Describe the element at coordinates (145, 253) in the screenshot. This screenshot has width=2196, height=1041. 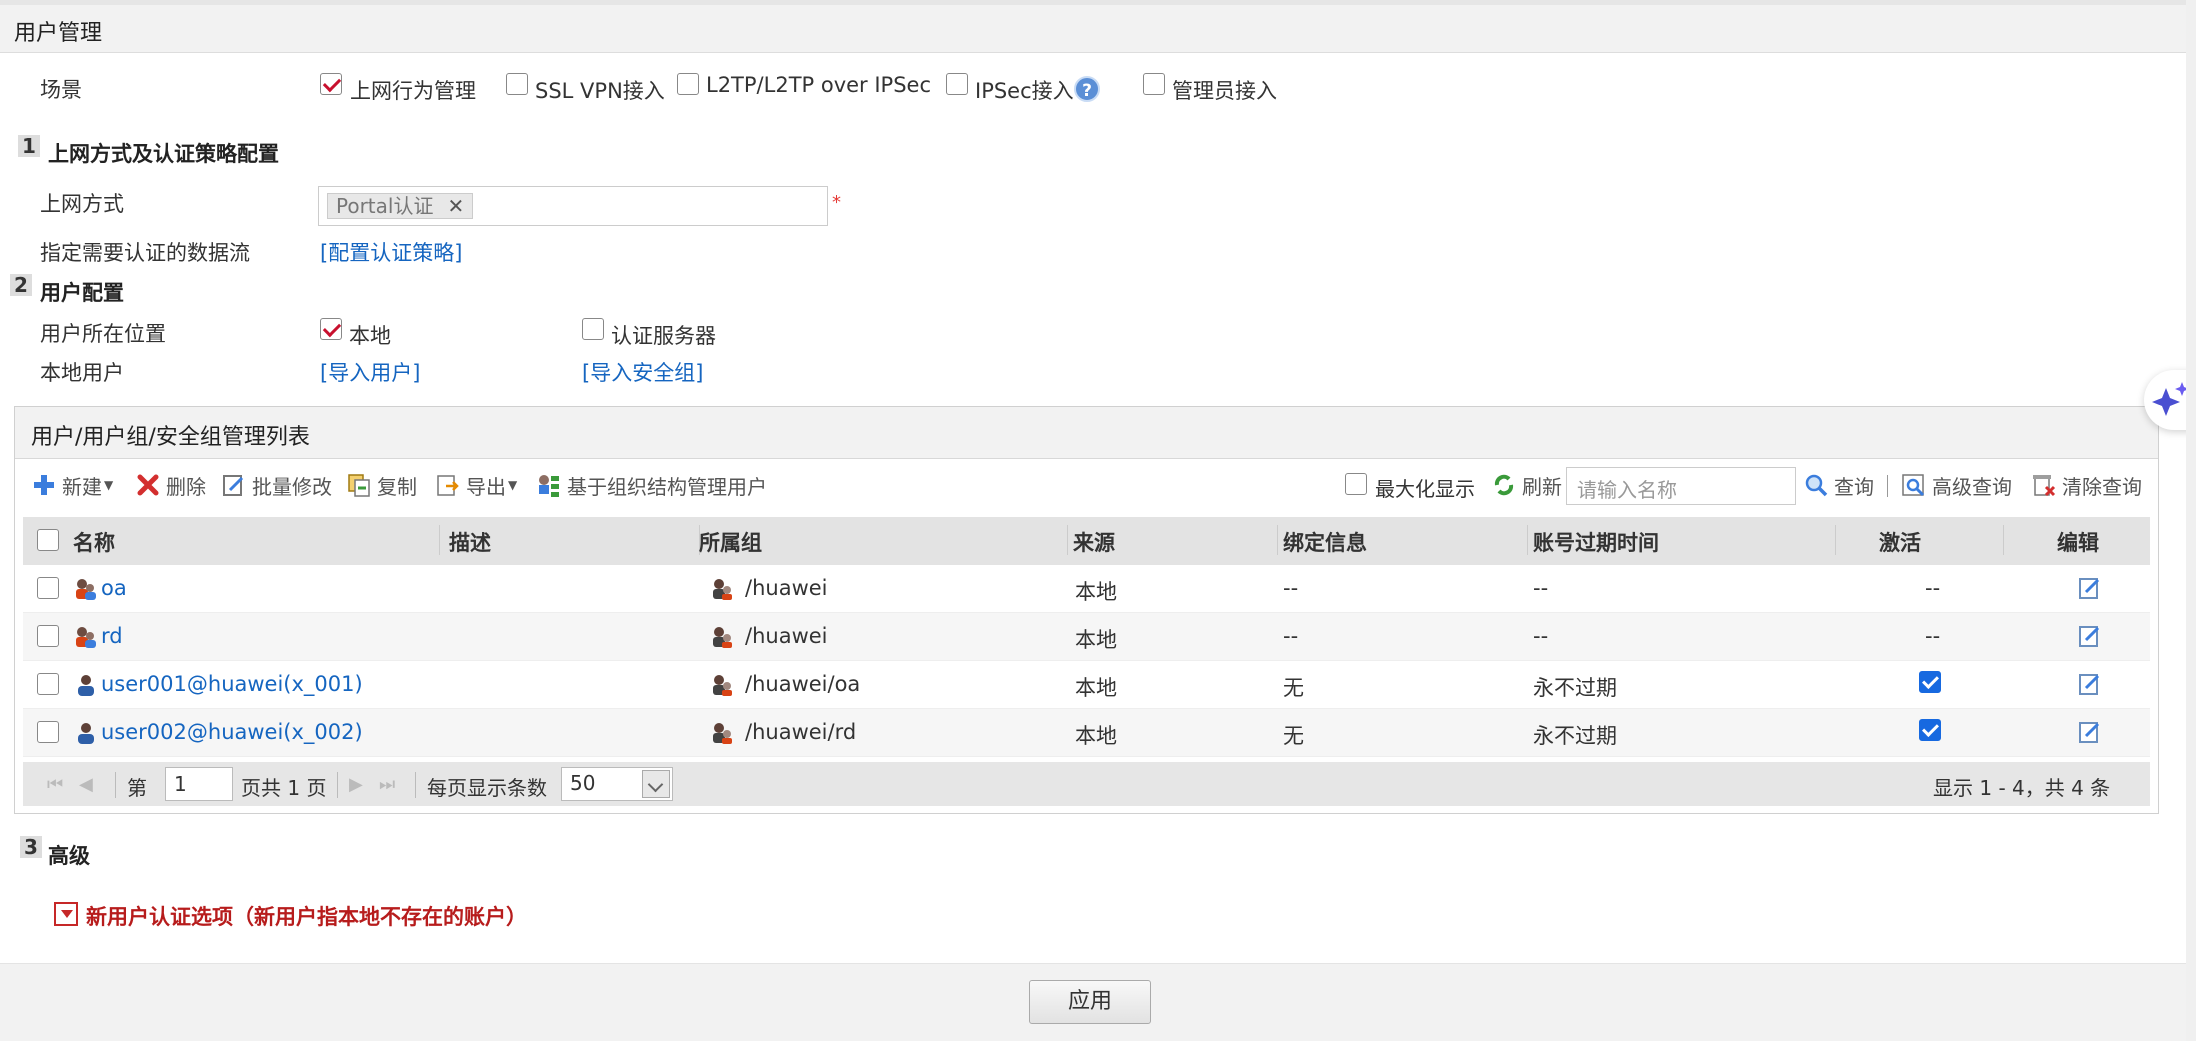
I see `auth-flow-label: 指定需要认证的数据流` at that location.